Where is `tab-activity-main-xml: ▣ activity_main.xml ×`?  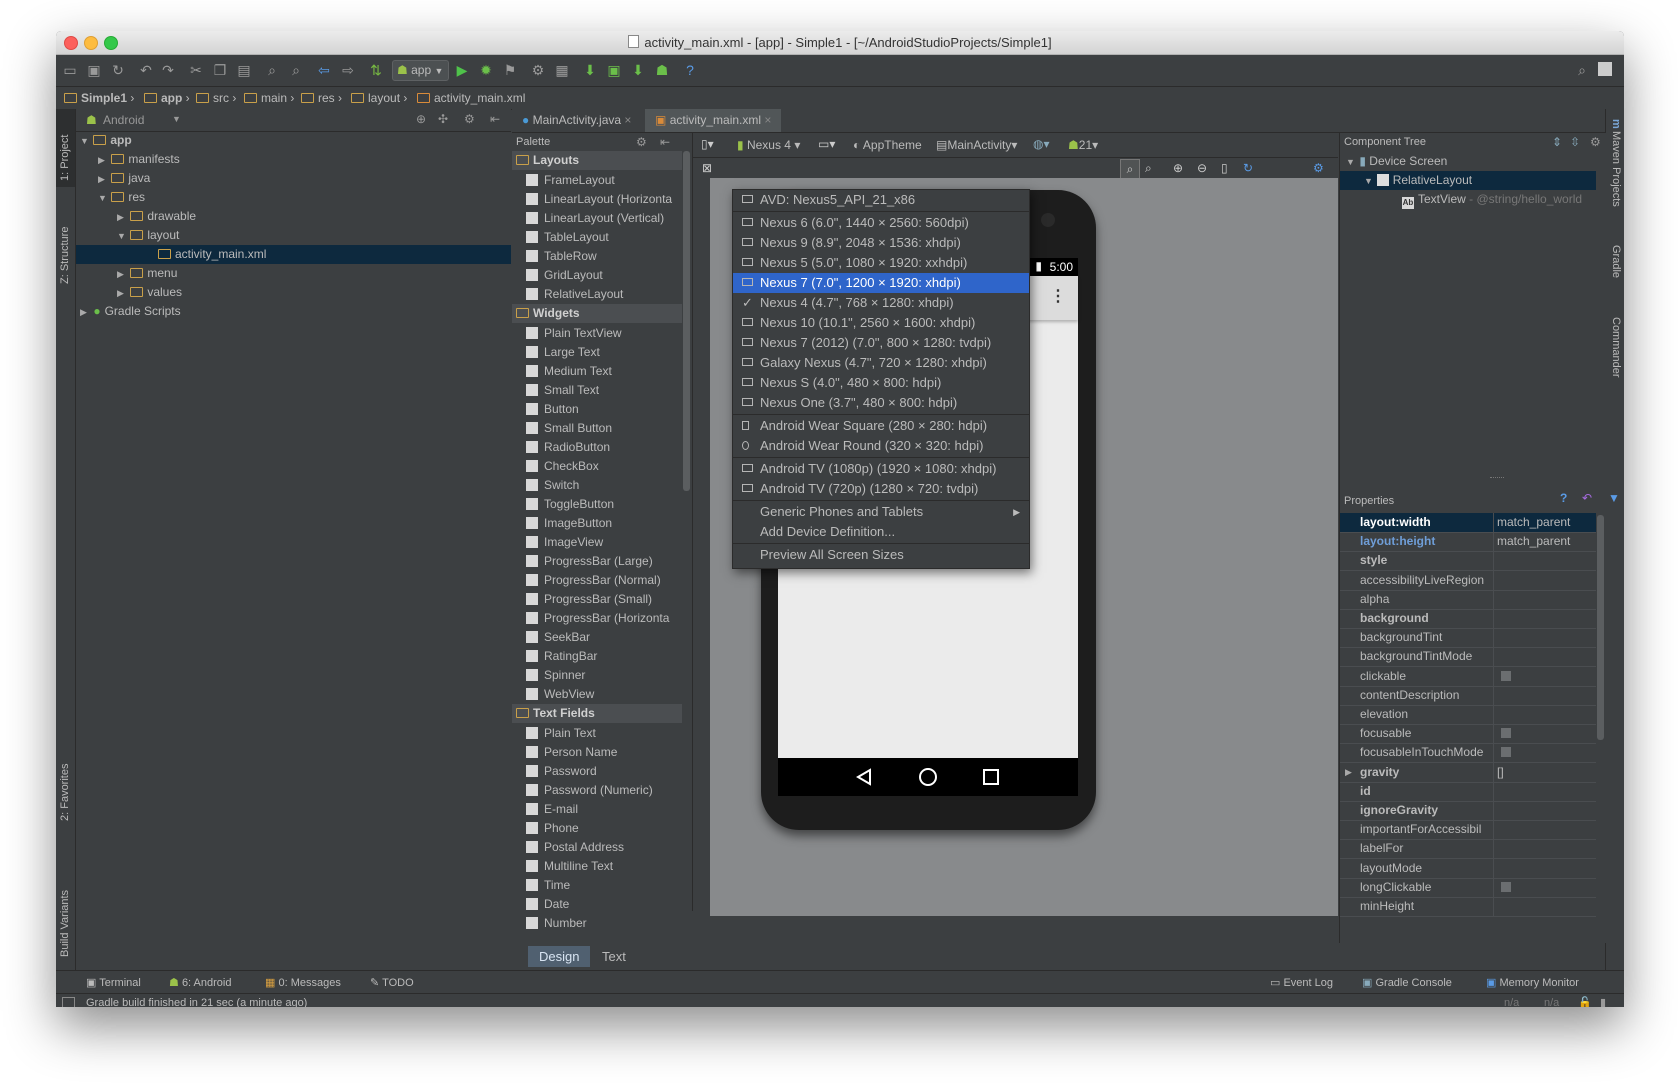 tab-activity-main-xml: ▣ activity_main.xml × is located at coordinates (713, 120).